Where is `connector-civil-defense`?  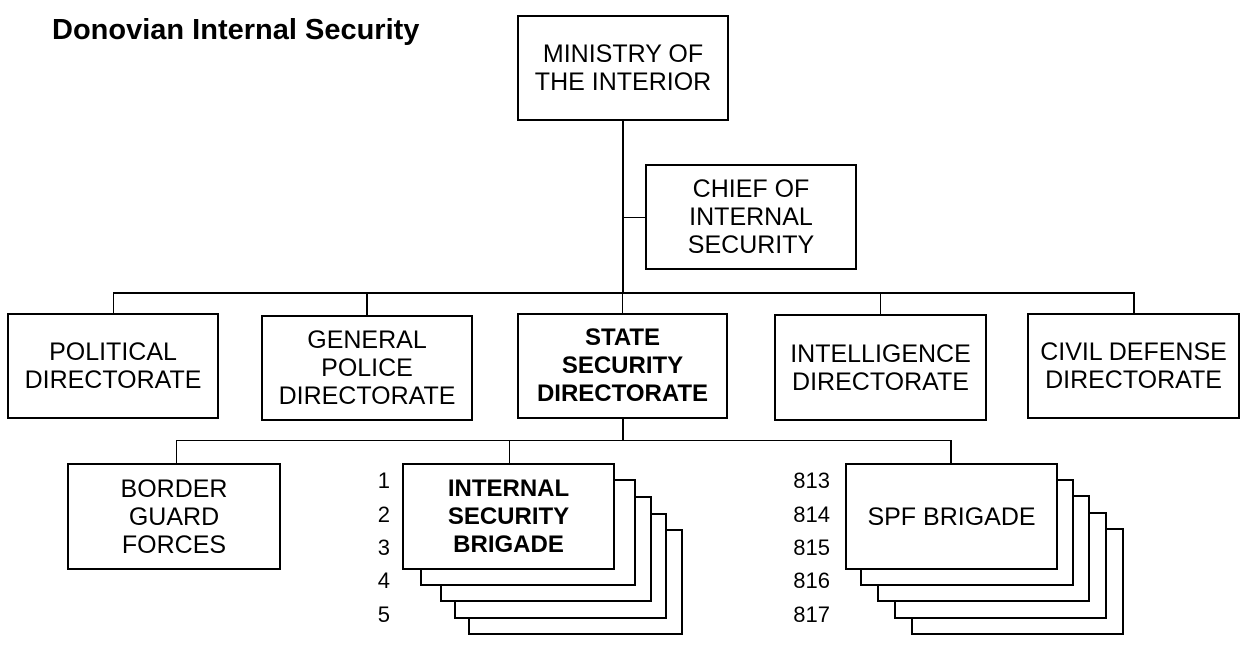 connector-civil-defense is located at coordinates (1134, 303).